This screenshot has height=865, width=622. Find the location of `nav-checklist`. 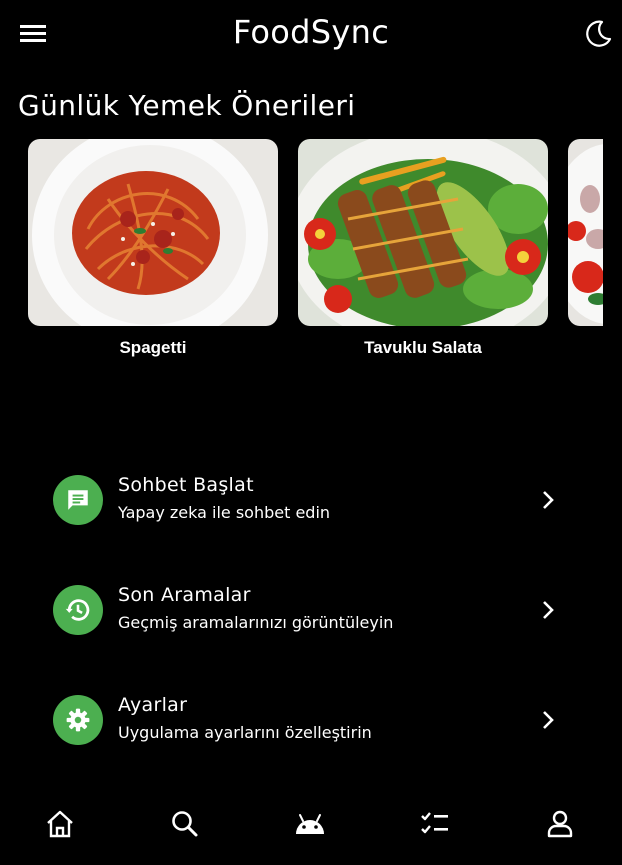

nav-checklist is located at coordinates (435, 824).